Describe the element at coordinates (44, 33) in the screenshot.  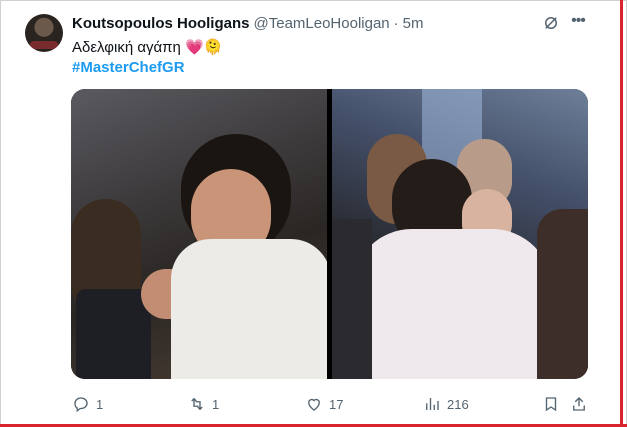
I see `avatar` at that location.